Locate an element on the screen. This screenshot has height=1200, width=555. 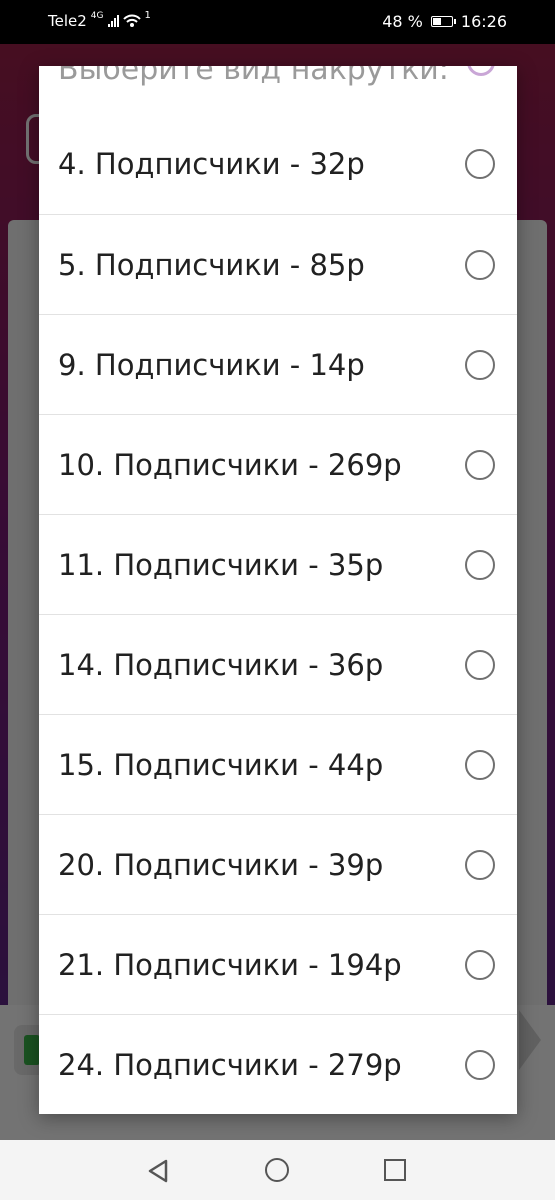
battery-fill is located at coordinates (436, 21).